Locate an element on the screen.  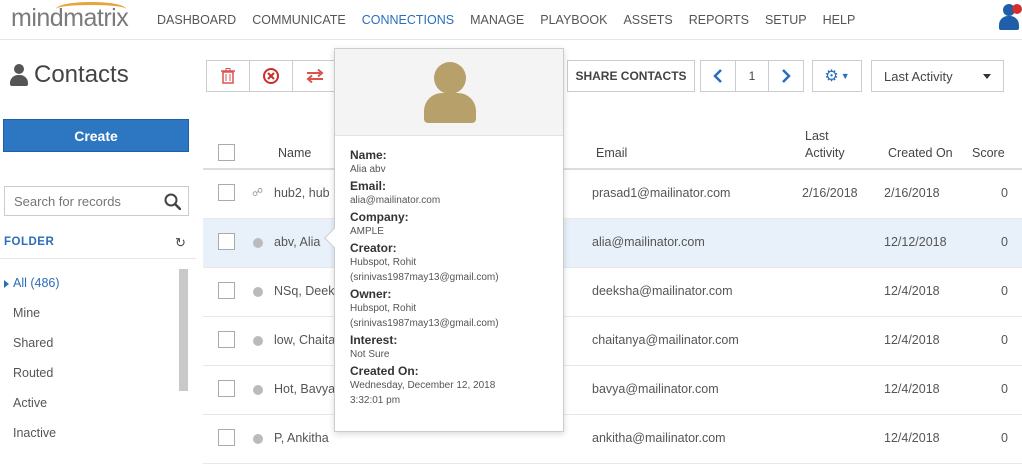
settings-dropdown-button: ⚙ ▼ is located at coordinates (837, 76).